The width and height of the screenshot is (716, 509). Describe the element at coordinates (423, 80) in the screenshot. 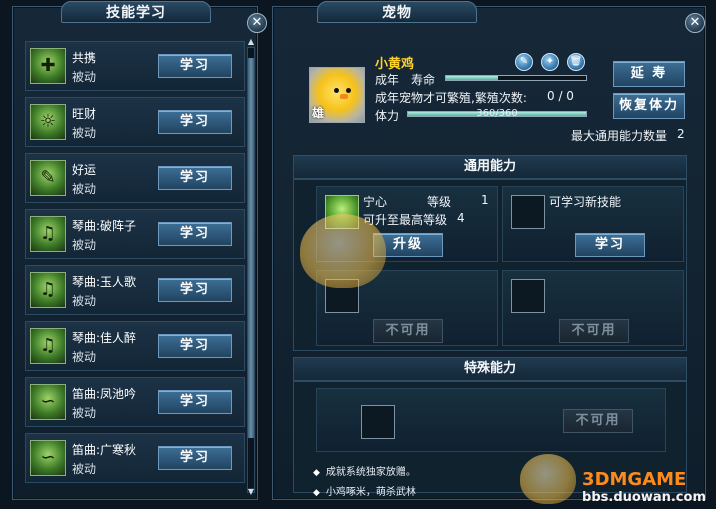

I see `lifespan-label: 寿命` at that location.